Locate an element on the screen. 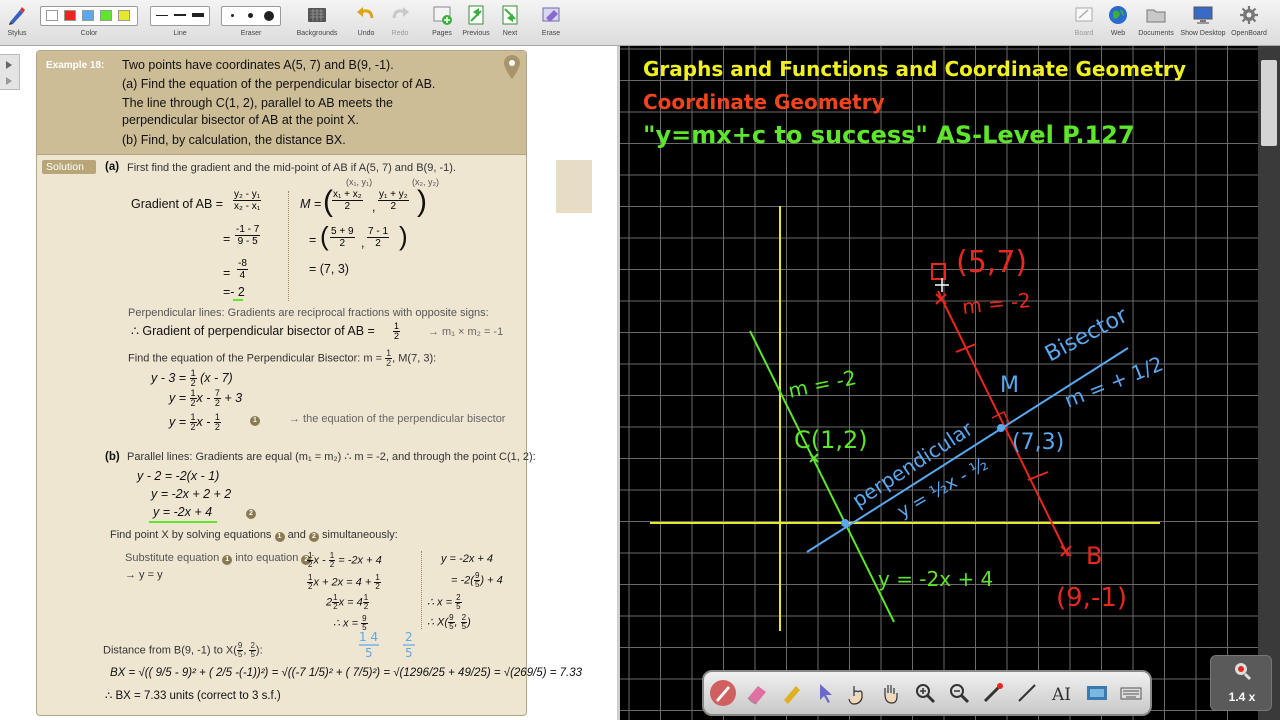  openboard-menu-button: OpenBoard is located at coordinates (1249, 23).